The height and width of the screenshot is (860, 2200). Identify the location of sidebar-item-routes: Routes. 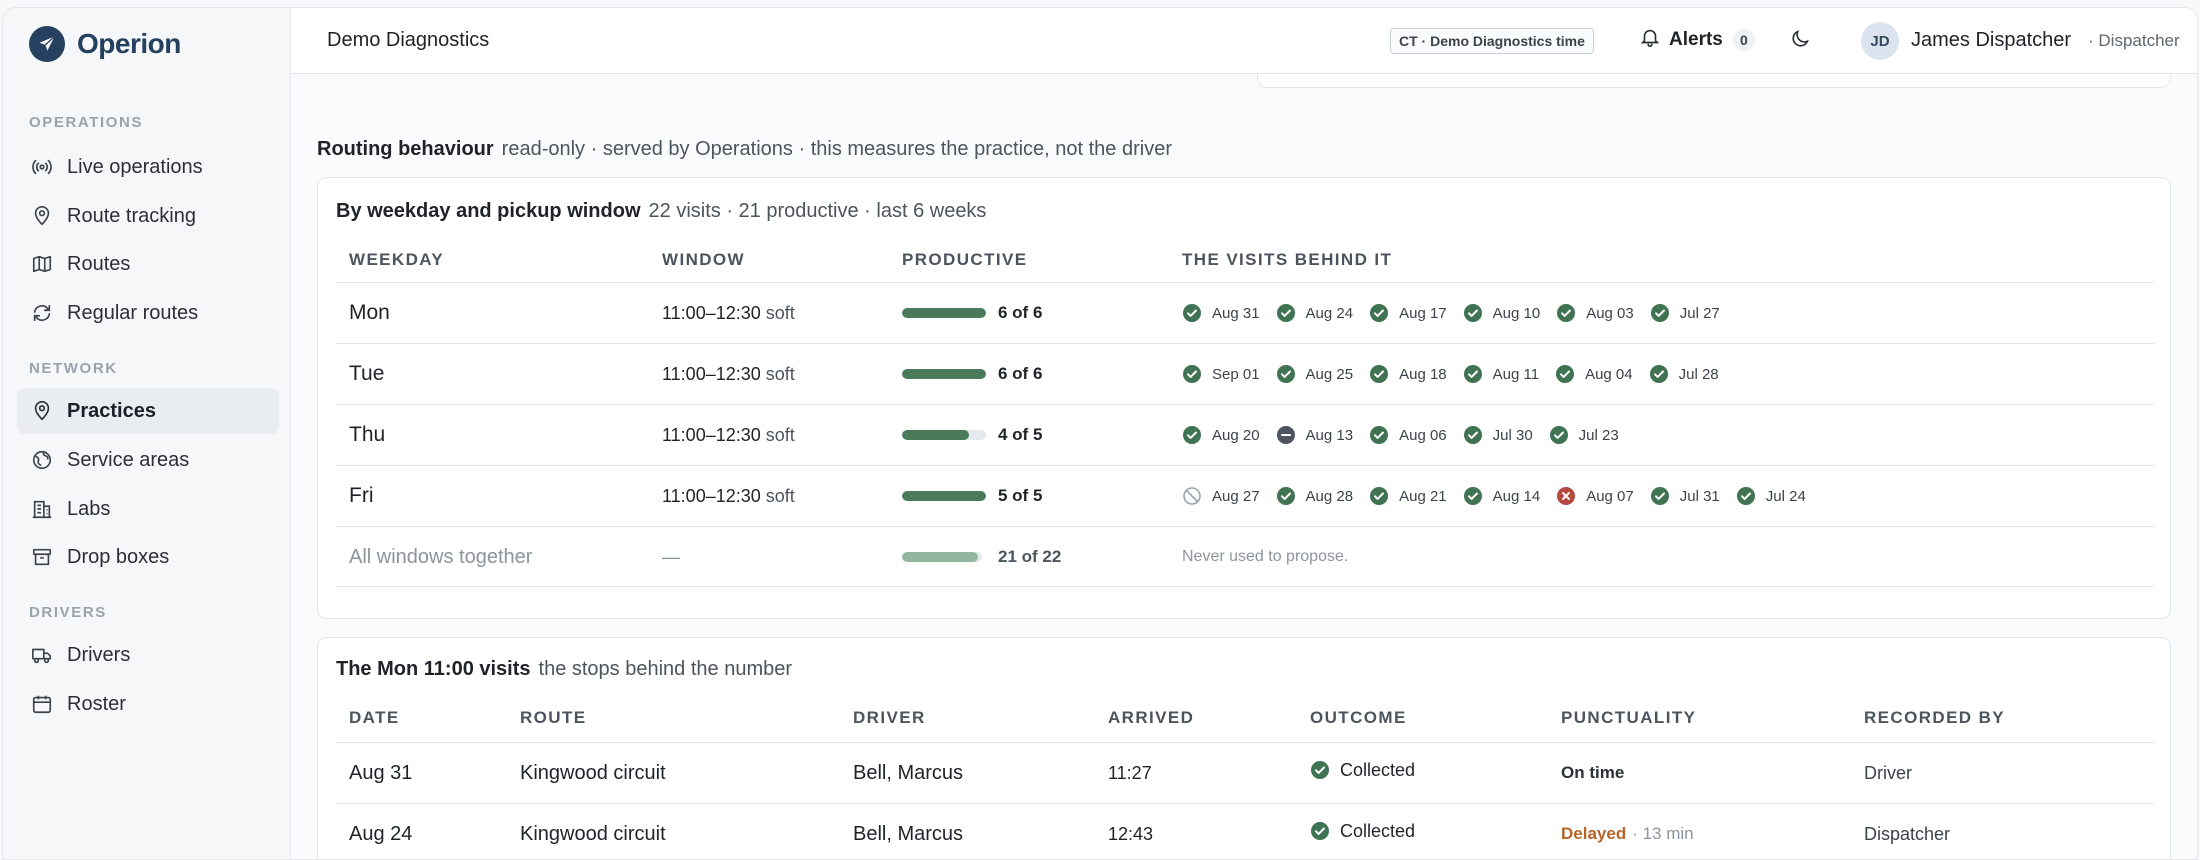
(148, 264).